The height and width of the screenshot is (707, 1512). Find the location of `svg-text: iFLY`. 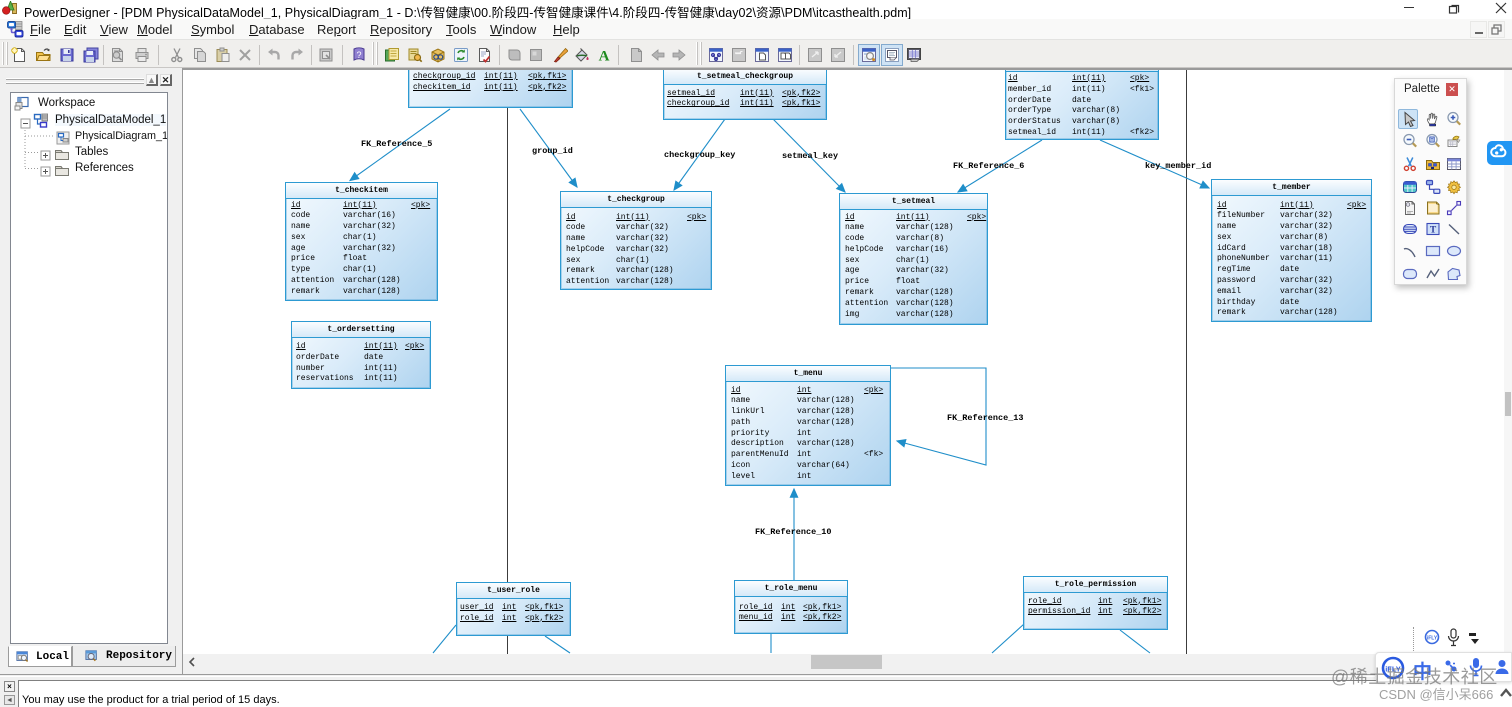

svg-text: iFLY is located at coordinates (1432, 639).